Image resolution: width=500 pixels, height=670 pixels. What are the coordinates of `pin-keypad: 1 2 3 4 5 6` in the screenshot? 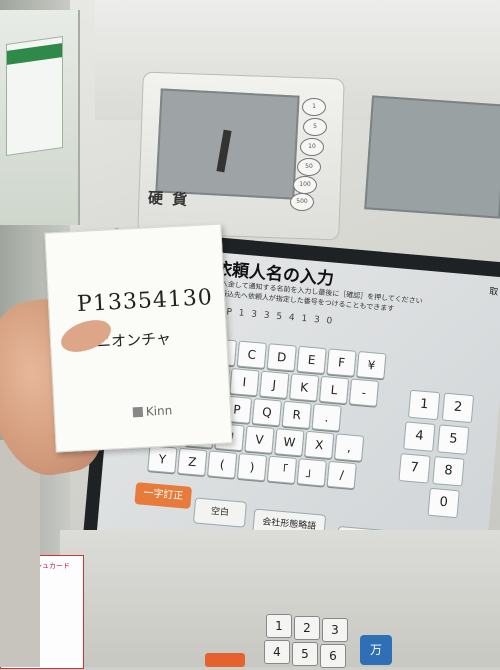 It's located at (305, 640).